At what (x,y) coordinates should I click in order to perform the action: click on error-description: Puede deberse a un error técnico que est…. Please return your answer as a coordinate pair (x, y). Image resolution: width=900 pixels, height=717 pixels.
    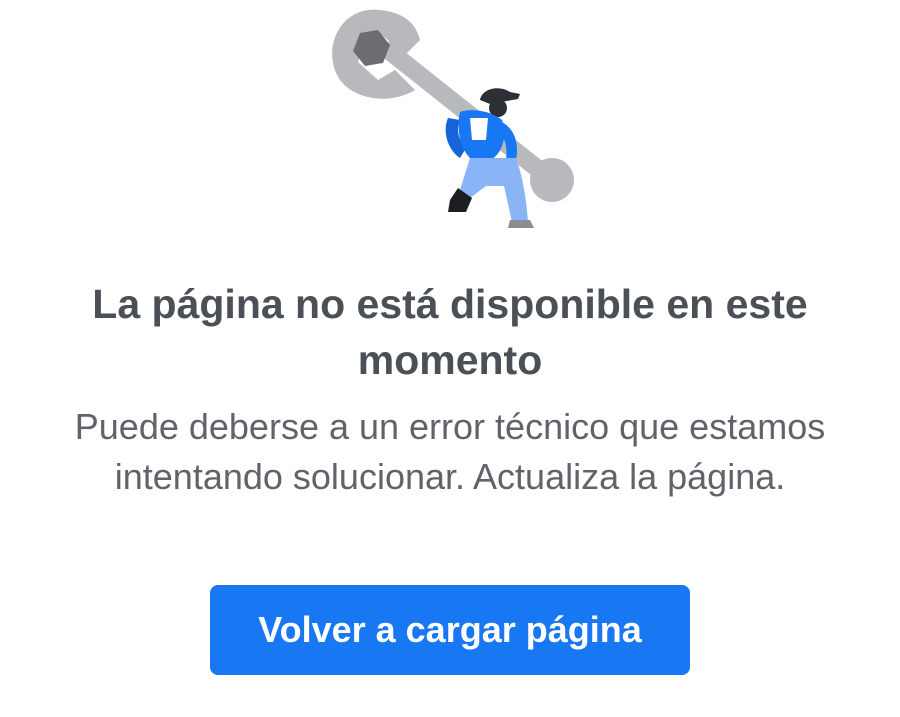
    Looking at the image, I should click on (450, 451).